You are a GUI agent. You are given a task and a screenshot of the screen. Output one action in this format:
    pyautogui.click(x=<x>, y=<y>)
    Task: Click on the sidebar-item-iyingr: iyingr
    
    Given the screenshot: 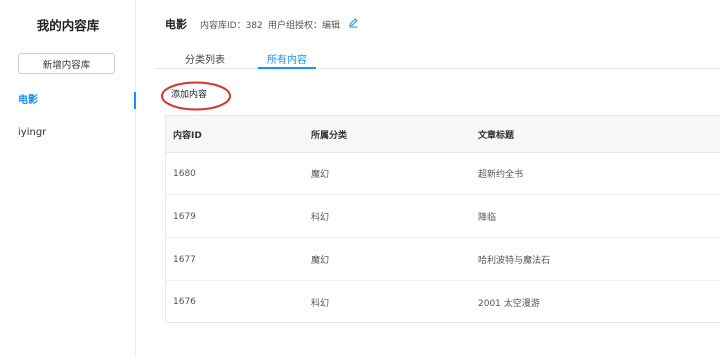 What is the action you would take?
    pyautogui.click(x=77, y=133)
    